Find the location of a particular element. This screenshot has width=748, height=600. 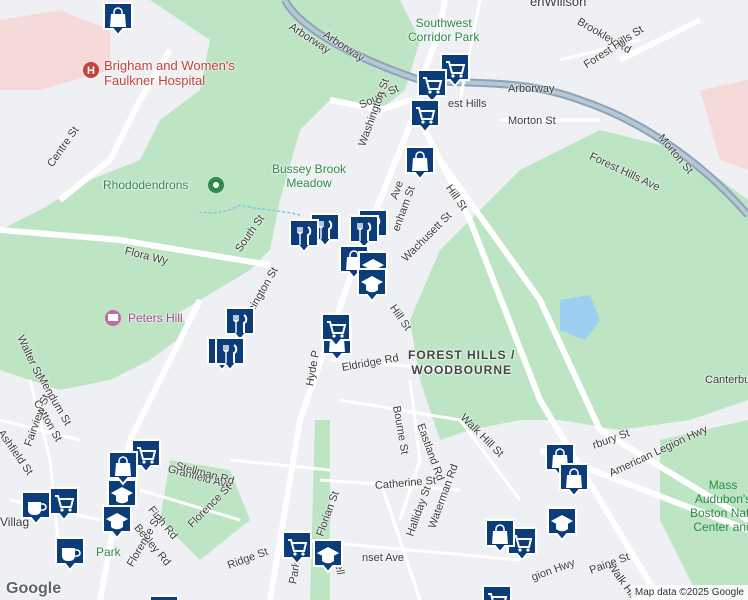

map-attribution: Map data ©2025 Google is located at coordinates (689, 592).